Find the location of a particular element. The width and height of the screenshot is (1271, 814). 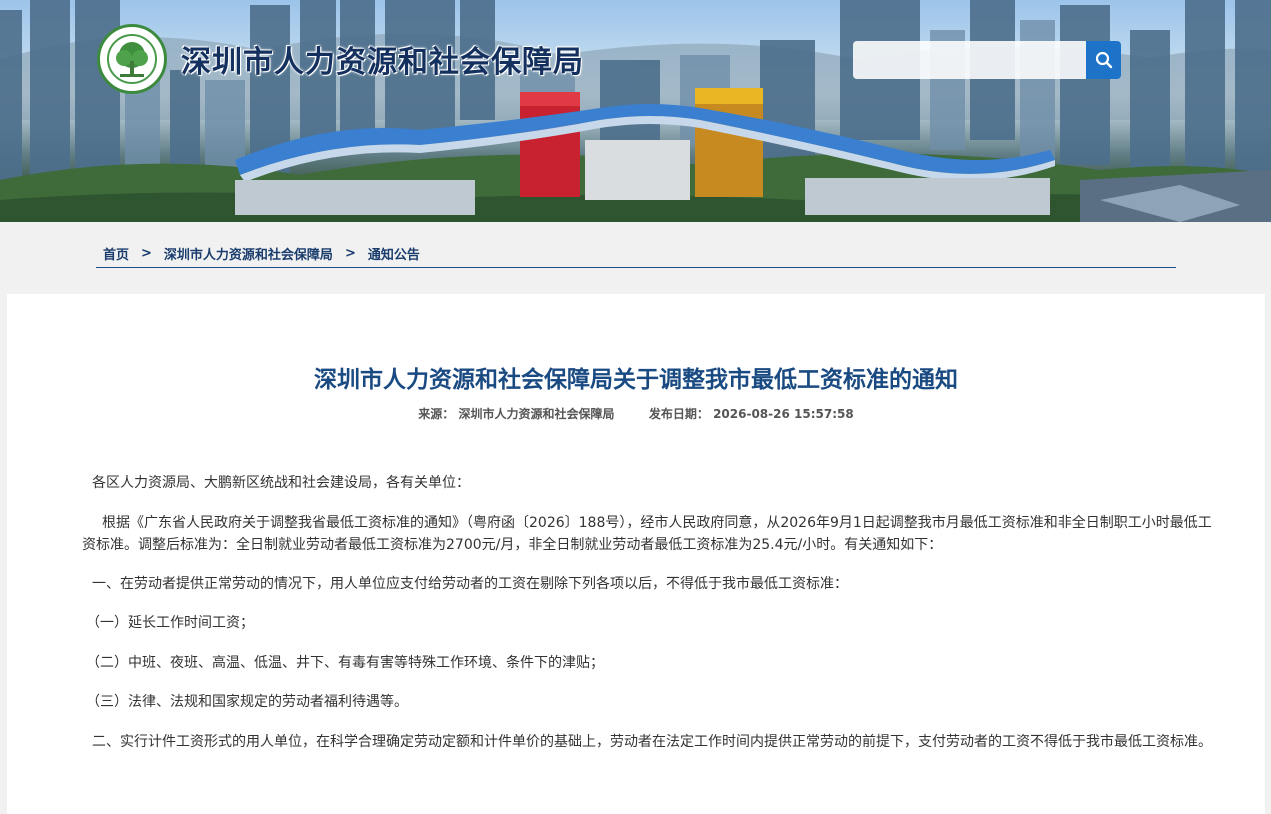

breadcrumb-bureau: 深圳市人力资源和社会保障局 is located at coordinates (248, 253).